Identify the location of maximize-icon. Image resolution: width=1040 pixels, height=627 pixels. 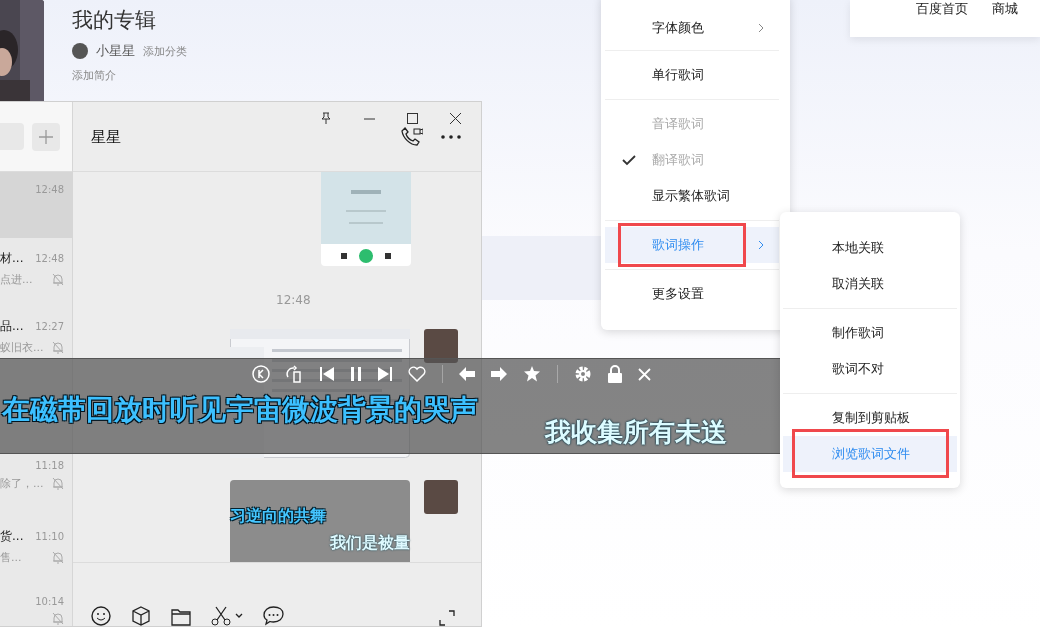
(412, 118).